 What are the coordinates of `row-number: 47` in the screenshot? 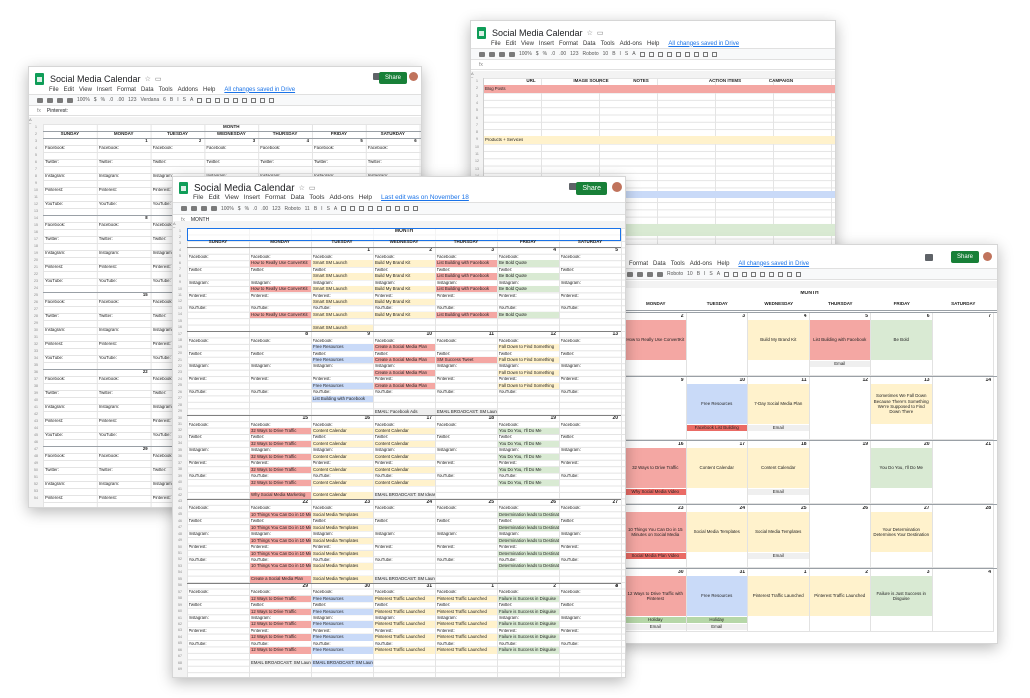 It's located at (36, 449).